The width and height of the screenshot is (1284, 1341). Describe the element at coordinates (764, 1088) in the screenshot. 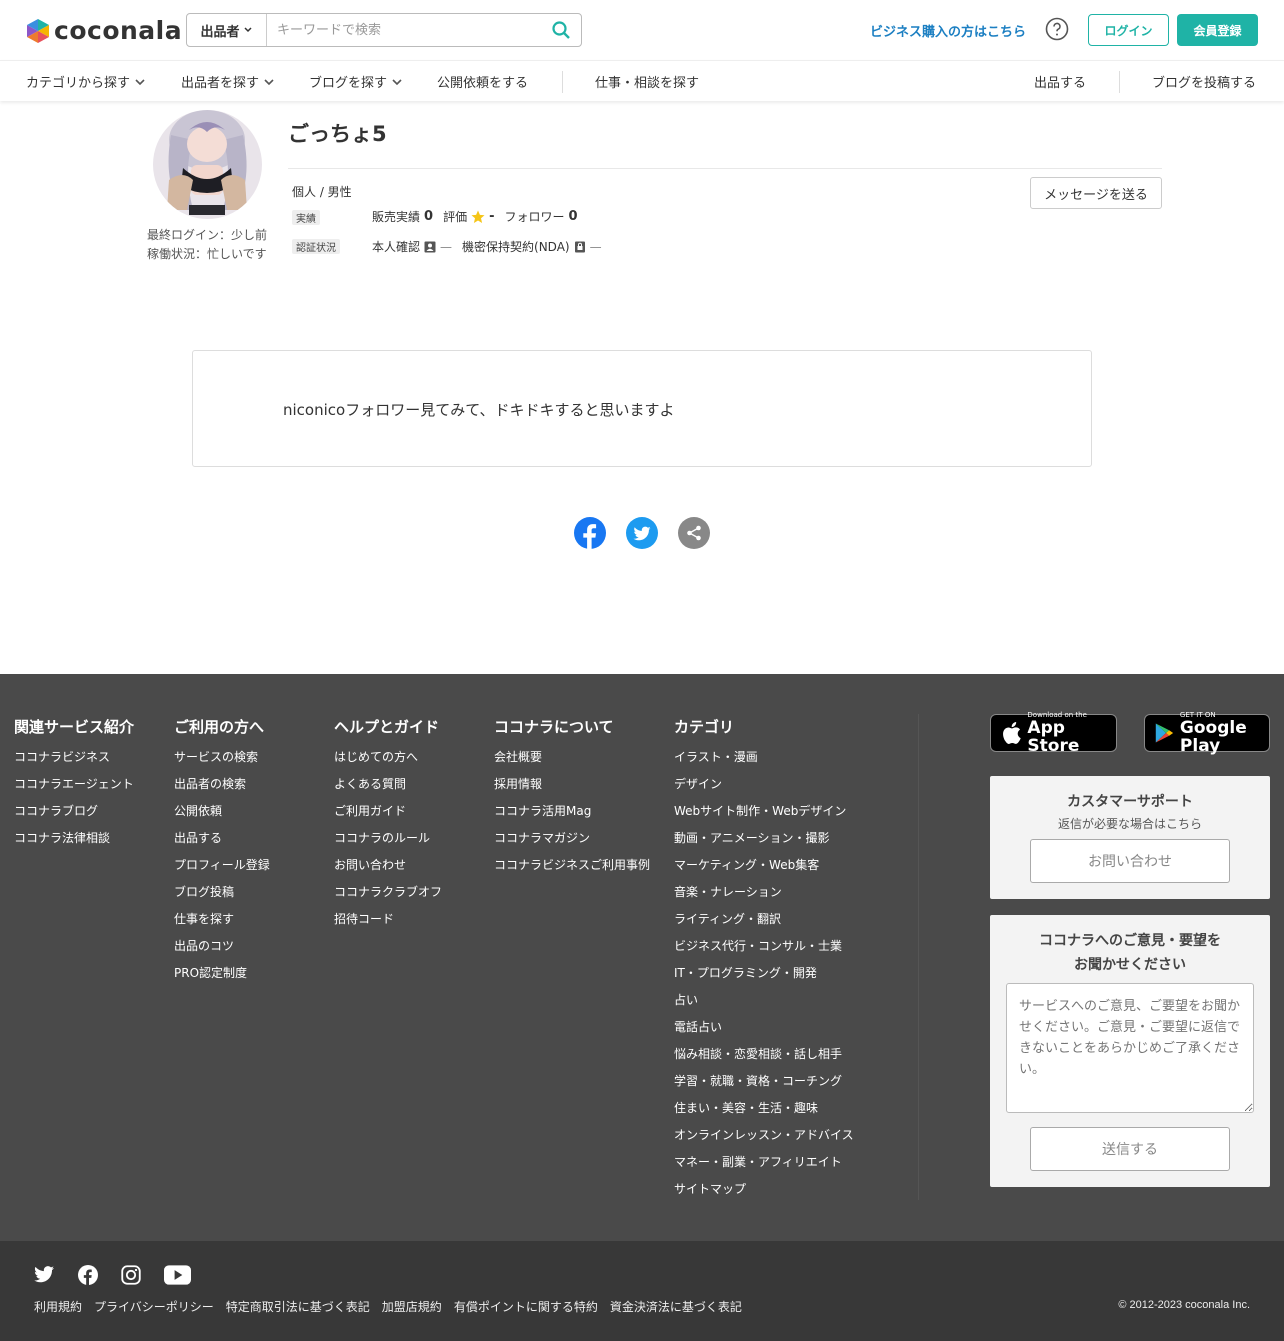

I see `footer-link: 学習・就職・資格・コーチング` at that location.